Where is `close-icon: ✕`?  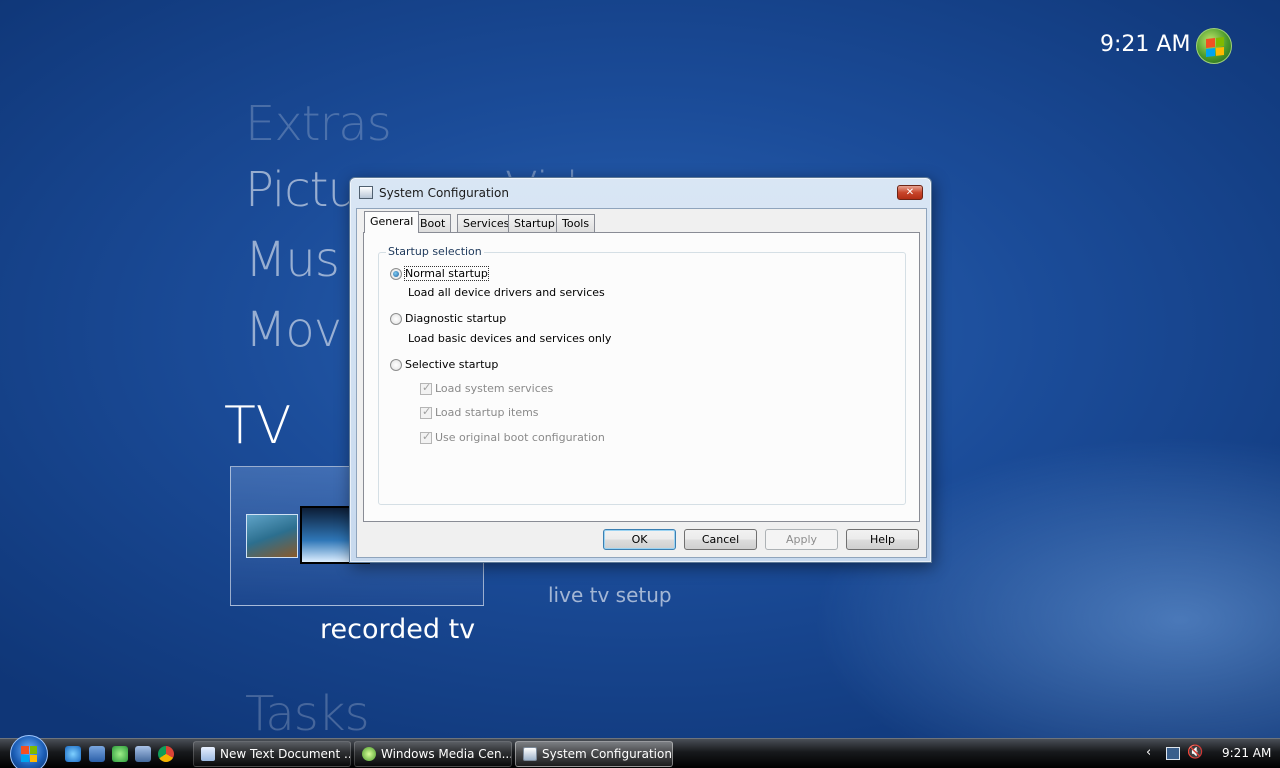 close-icon: ✕ is located at coordinates (910, 192).